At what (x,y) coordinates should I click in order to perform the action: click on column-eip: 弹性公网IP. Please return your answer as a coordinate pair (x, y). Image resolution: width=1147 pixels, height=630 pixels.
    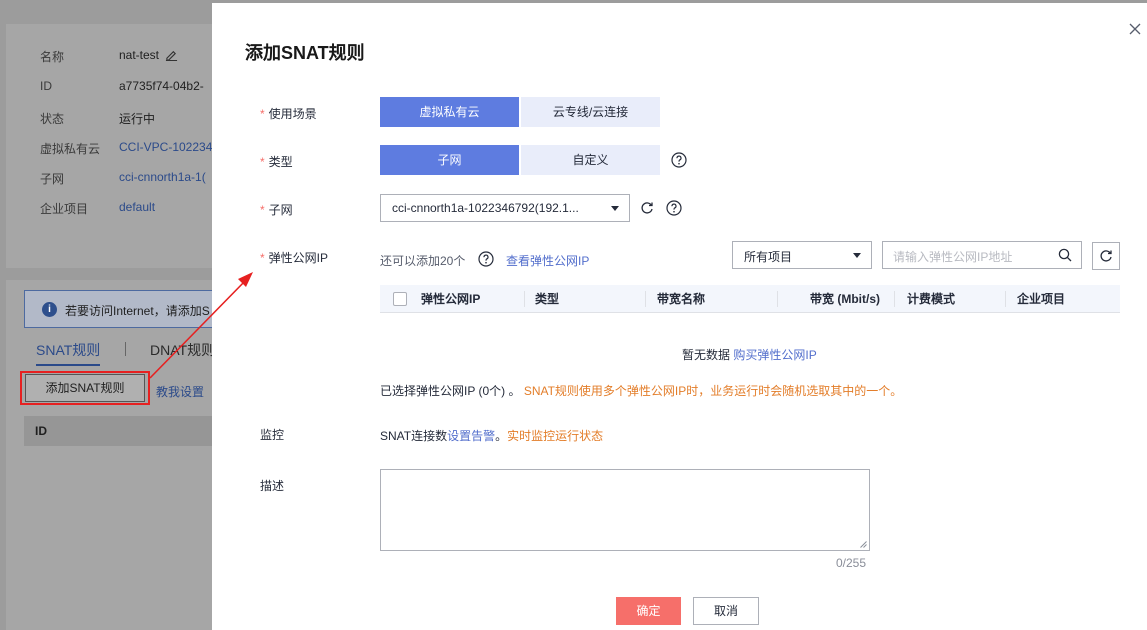
    Looking at the image, I should click on (451, 299).